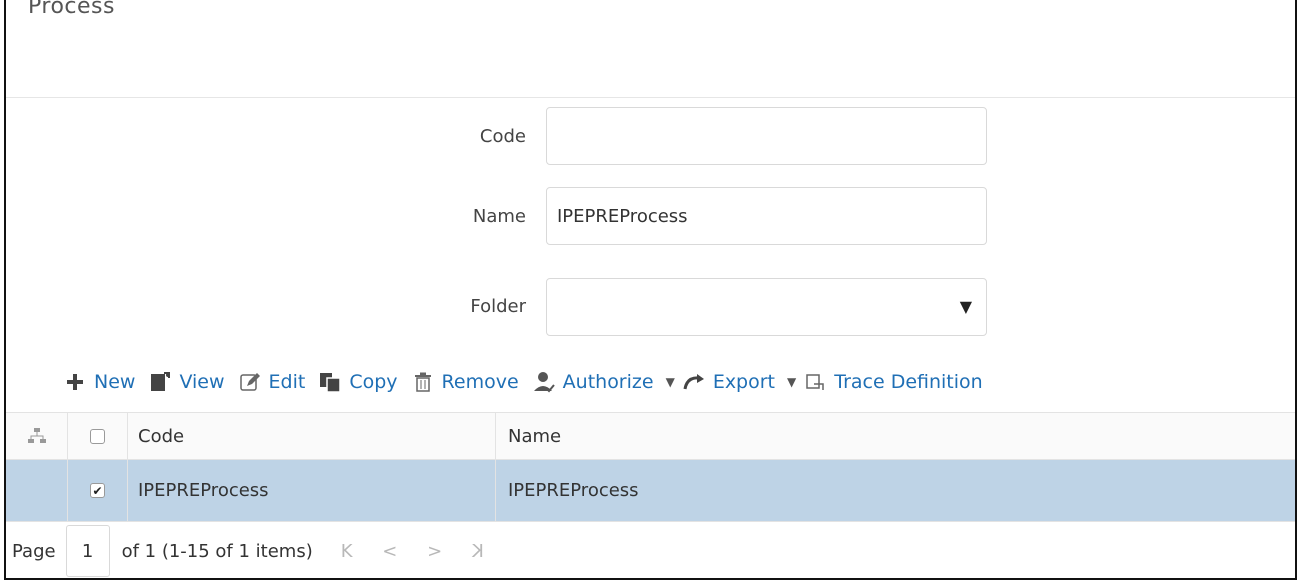 The image size is (1302, 583). What do you see at coordinates (744, 382) in the screenshot?
I see `export-label: Export` at bounding box center [744, 382].